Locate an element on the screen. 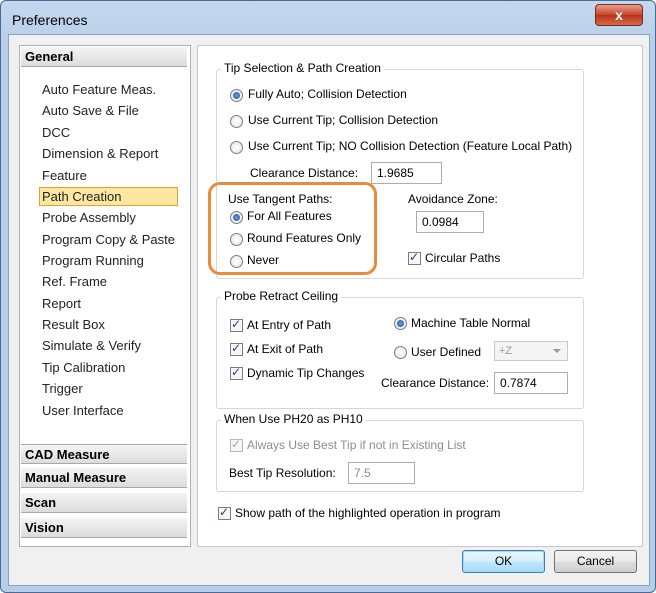 The width and height of the screenshot is (656, 593). axis-select: +Z is located at coordinates (531, 351).